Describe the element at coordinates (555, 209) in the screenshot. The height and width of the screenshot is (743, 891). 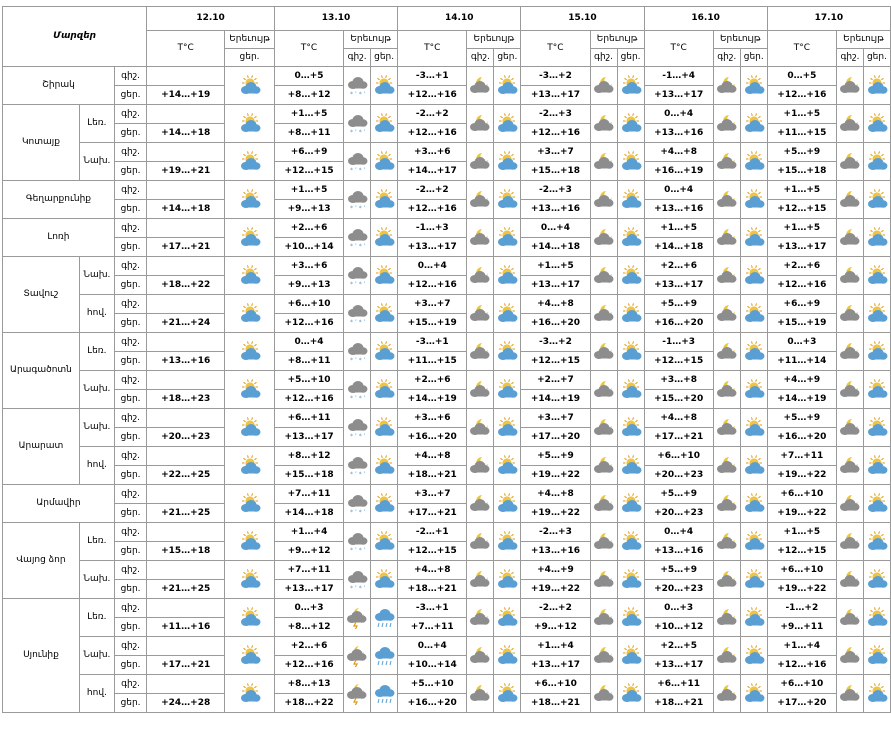
I see `temperature-range: +13…+16` at that location.